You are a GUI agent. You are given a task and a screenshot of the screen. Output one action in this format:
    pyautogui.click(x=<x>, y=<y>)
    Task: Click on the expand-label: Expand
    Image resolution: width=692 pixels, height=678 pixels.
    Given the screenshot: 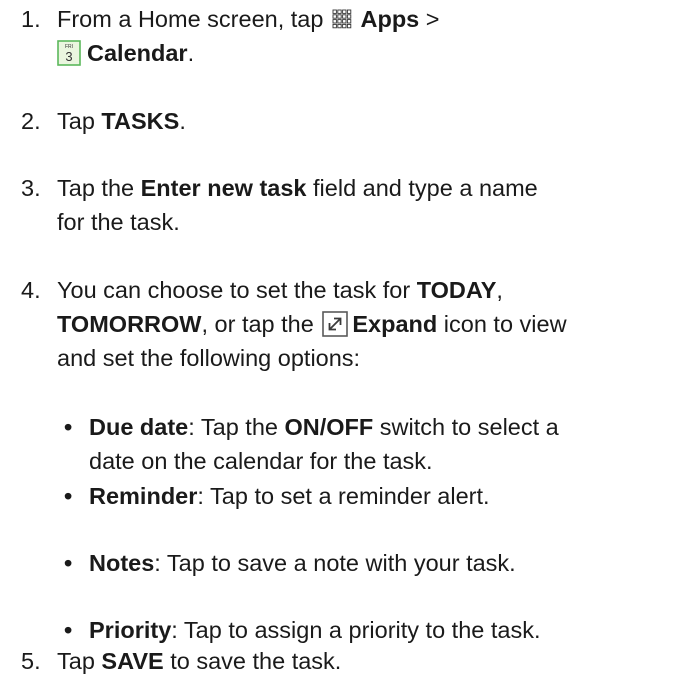 What is the action you would take?
    pyautogui.click(x=395, y=324)
    